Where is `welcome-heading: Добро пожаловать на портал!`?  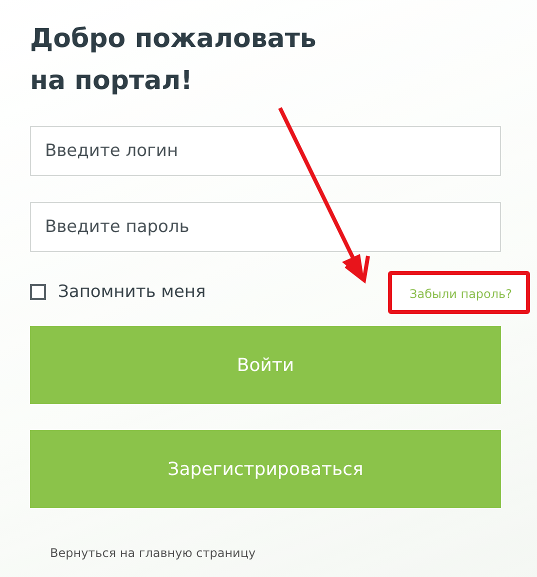 welcome-heading: Добро пожаловать на портал! is located at coordinates (174, 60).